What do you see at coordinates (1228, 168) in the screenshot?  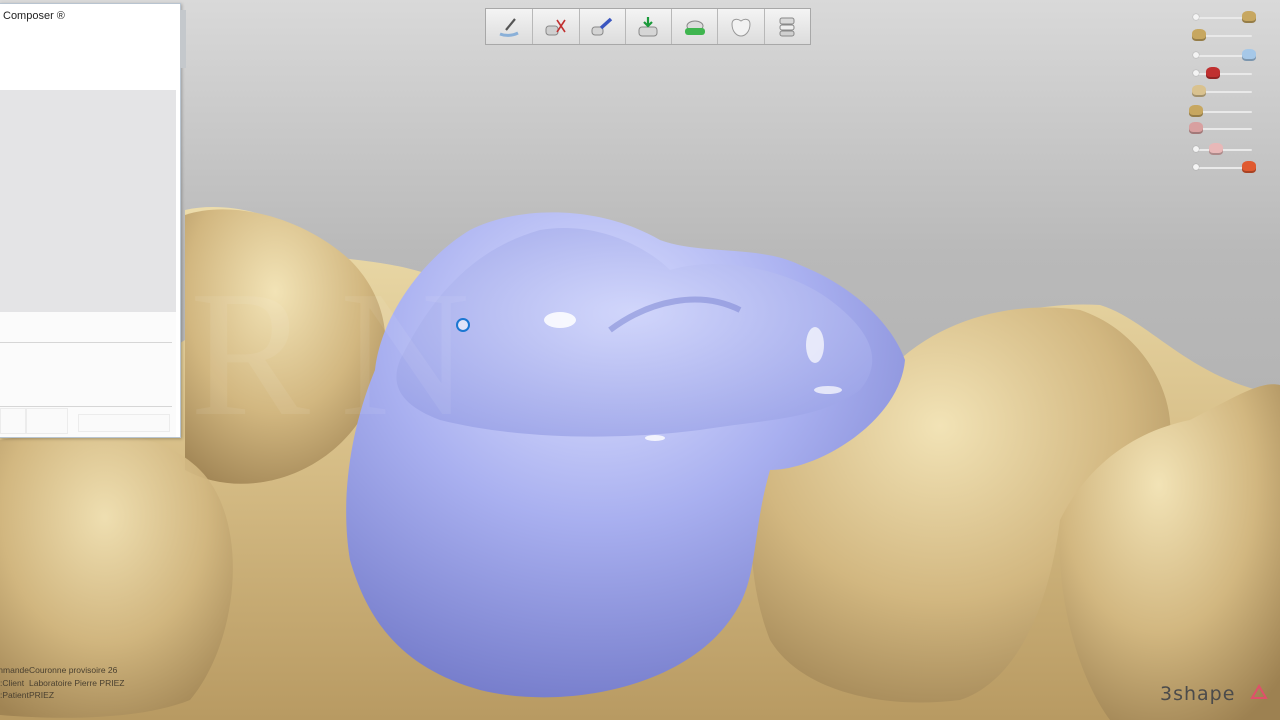 I see `margin-line-visibility` at bounding box center [1228, 168].